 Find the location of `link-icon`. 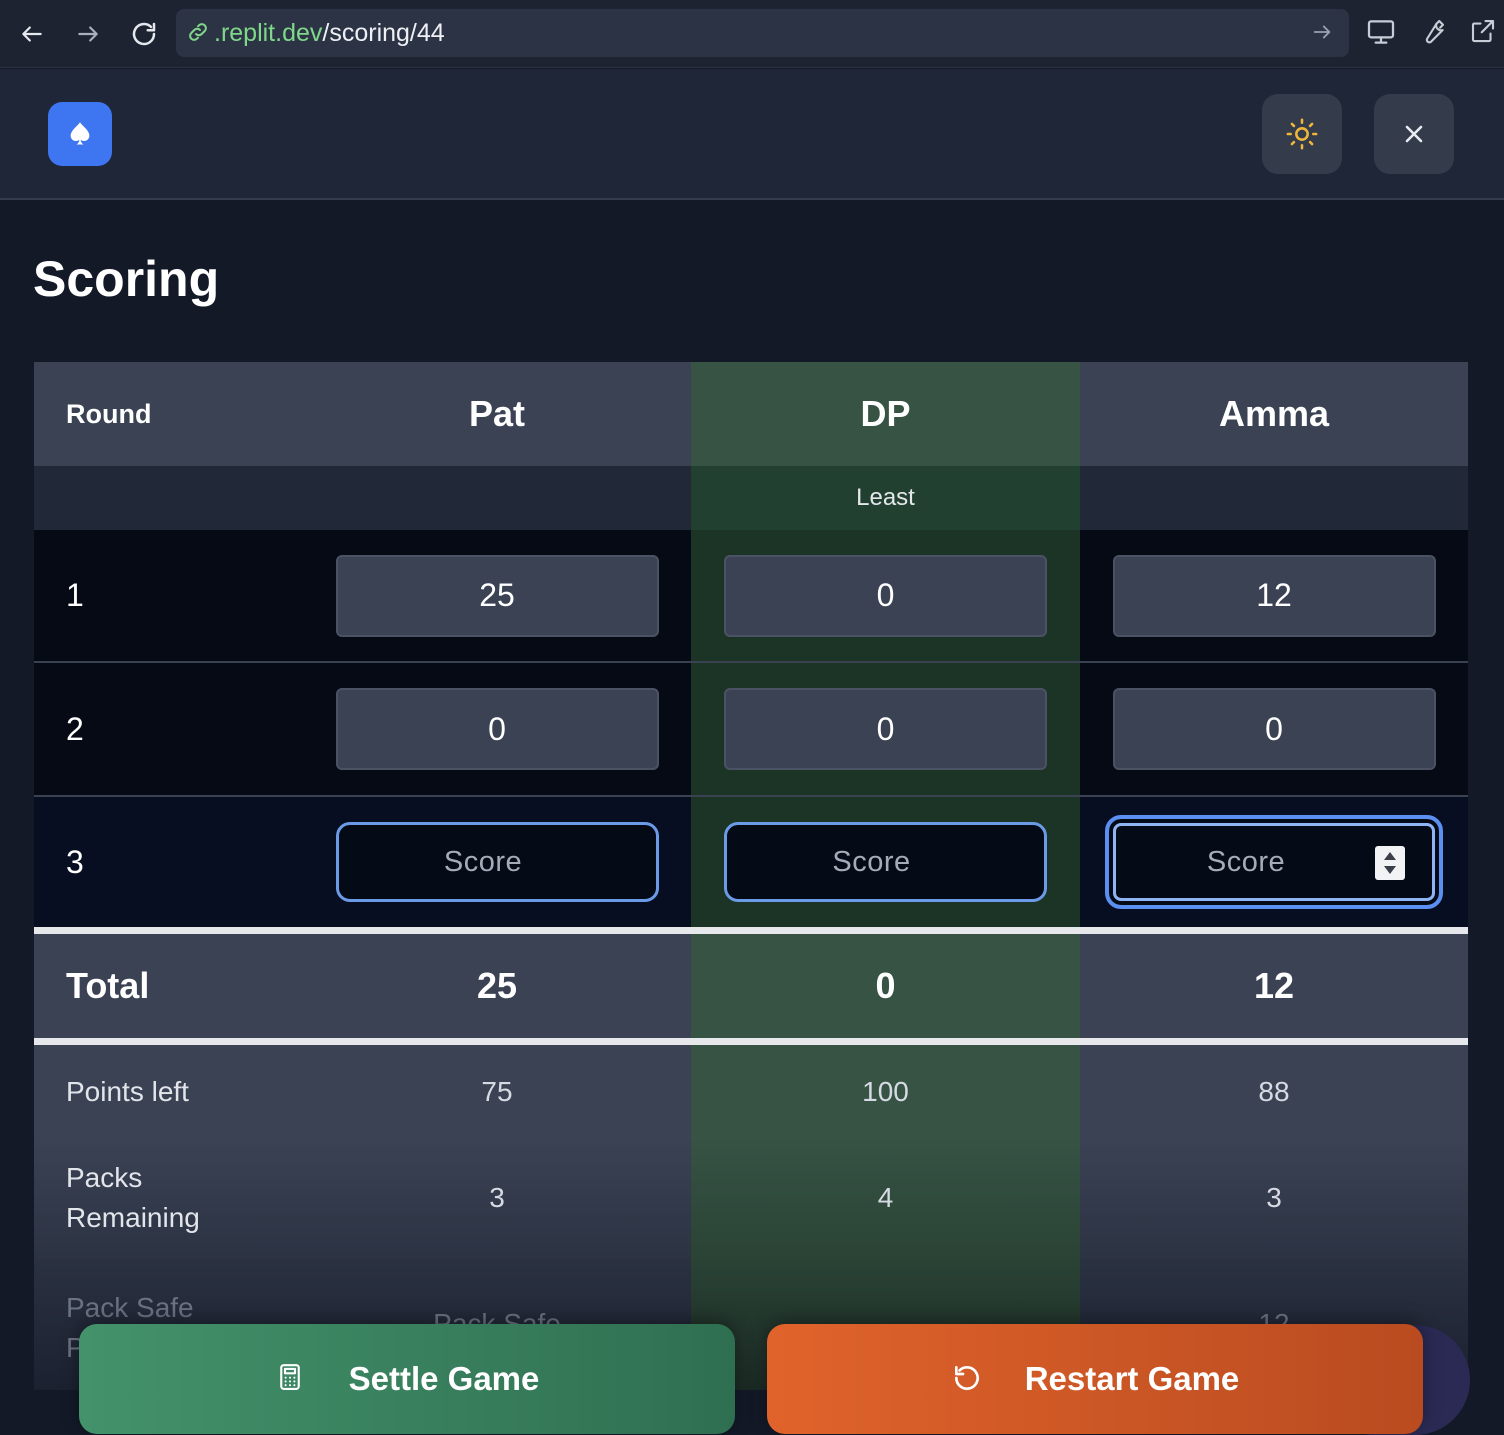

link-icon is located at coordinates (199, 33).